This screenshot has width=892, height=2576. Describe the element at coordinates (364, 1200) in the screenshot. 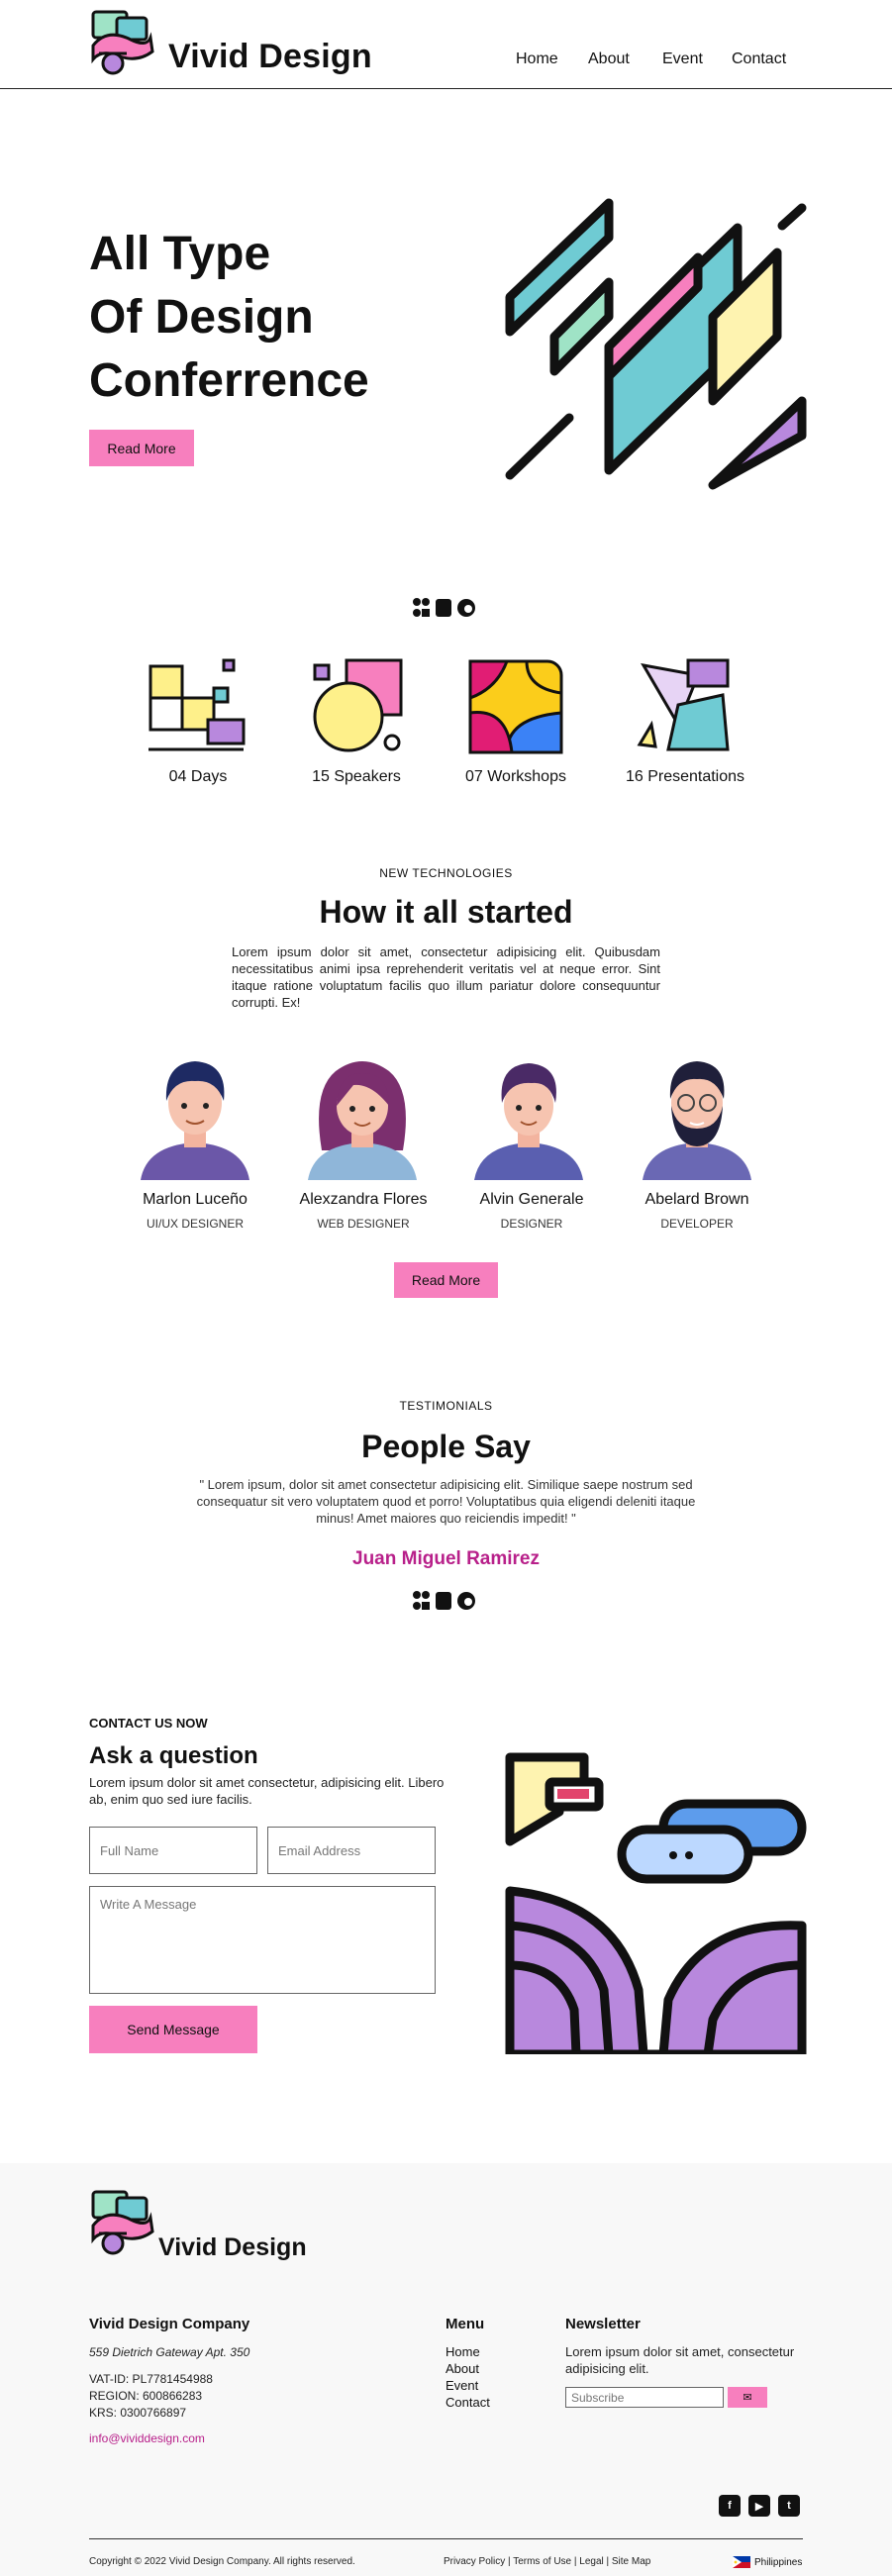

I see `member-name: Alexzandra Flores` at that location.